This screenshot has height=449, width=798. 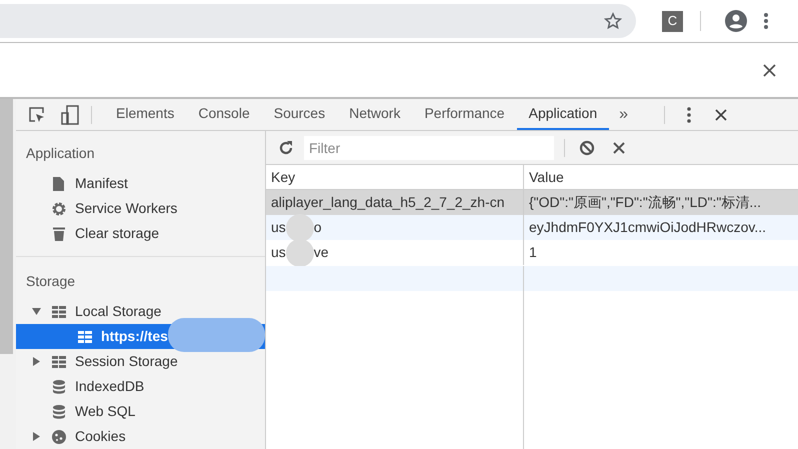 I want to click on value-text: 1, so click(x=533, y=252).